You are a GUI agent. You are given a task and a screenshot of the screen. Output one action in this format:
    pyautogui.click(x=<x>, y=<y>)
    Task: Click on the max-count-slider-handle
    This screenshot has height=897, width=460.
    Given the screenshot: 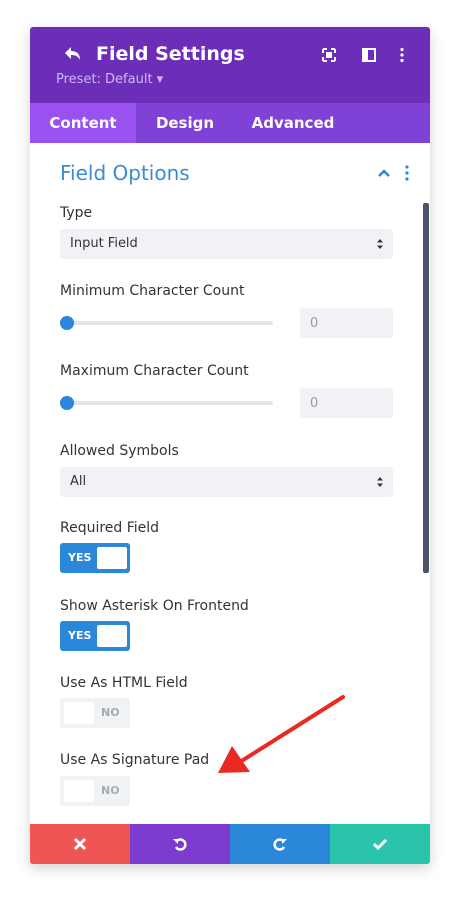 What is the action you would take?
    pyautogui.click(x=67, y=403)
    